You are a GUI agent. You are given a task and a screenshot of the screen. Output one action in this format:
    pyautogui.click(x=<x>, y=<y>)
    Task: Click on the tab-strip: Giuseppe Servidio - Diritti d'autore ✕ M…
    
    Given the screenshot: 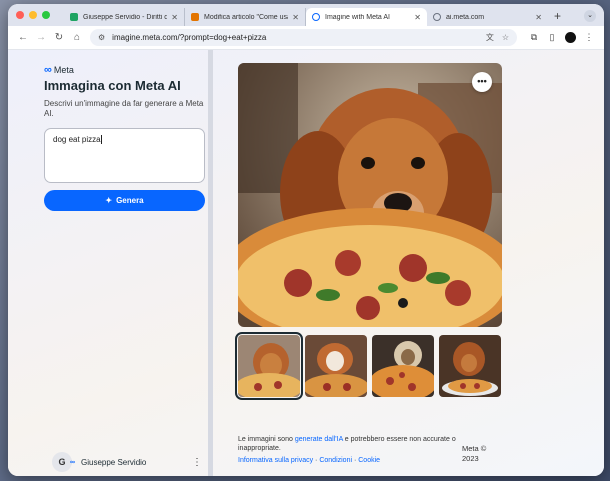 What is the action you would take?
    pyautogui.click(x=306, y=15)
    